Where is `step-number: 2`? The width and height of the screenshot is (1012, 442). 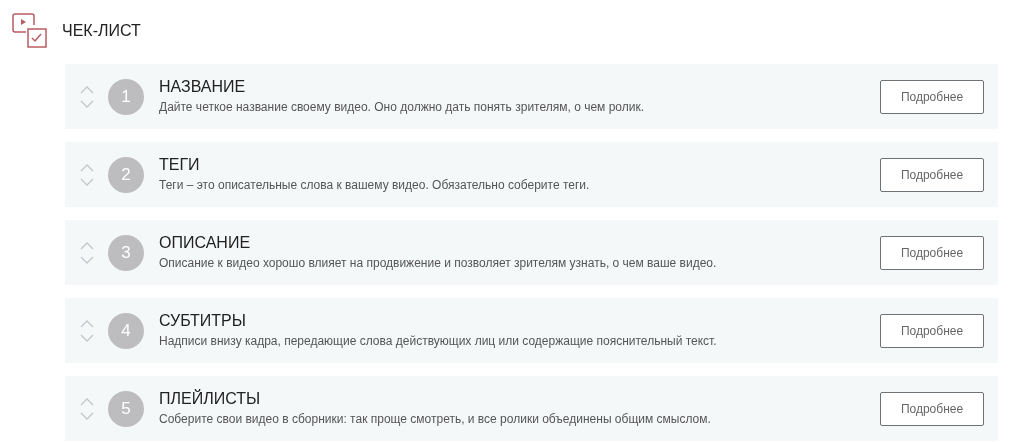
step-number: 2 is located at coordinates (126, 174).